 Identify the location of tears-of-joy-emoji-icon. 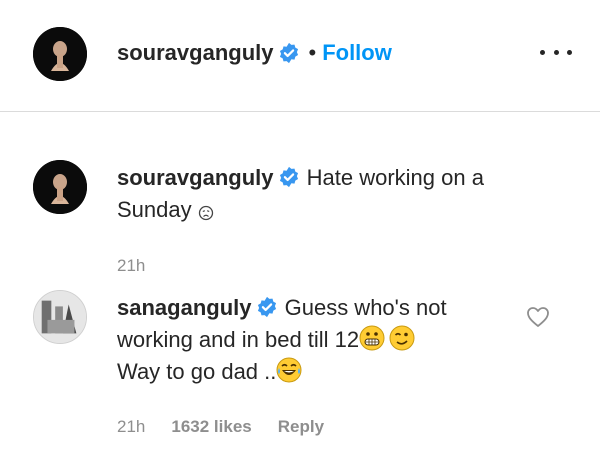
(289, 370).